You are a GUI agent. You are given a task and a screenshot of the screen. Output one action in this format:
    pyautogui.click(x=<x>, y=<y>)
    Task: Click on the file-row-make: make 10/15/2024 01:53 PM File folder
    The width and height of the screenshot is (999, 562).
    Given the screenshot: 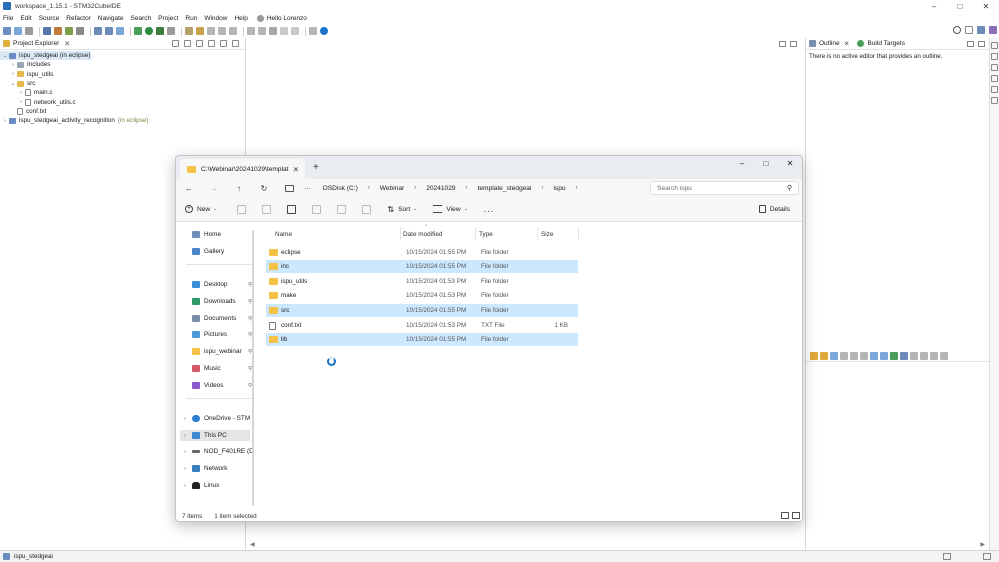 What is the action you would take?
    pyautogui.click(x=422, y=295)
    